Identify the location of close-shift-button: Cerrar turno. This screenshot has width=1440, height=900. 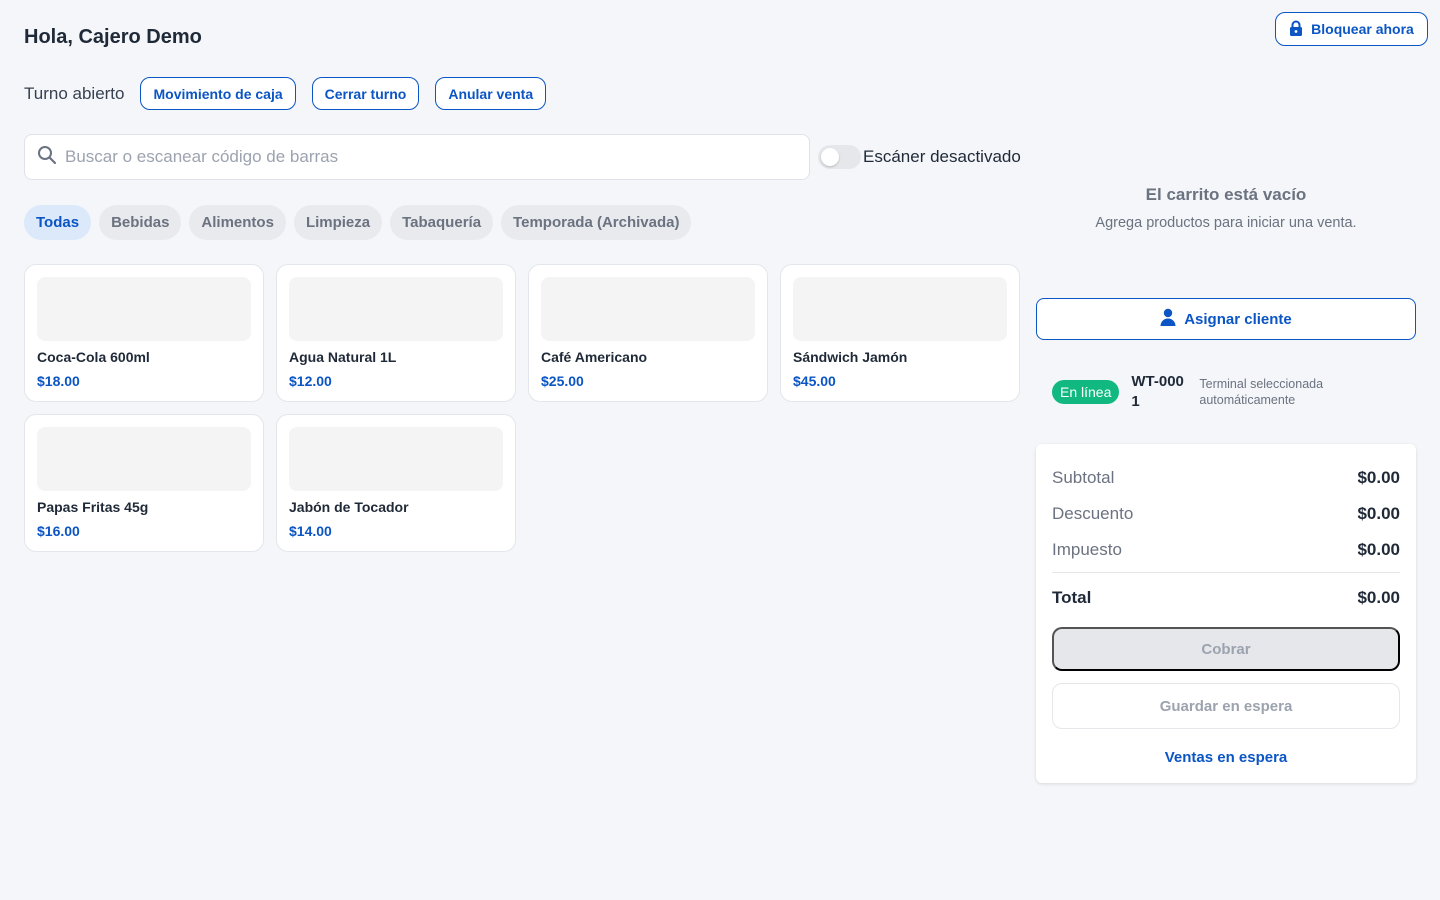
(365, 93).